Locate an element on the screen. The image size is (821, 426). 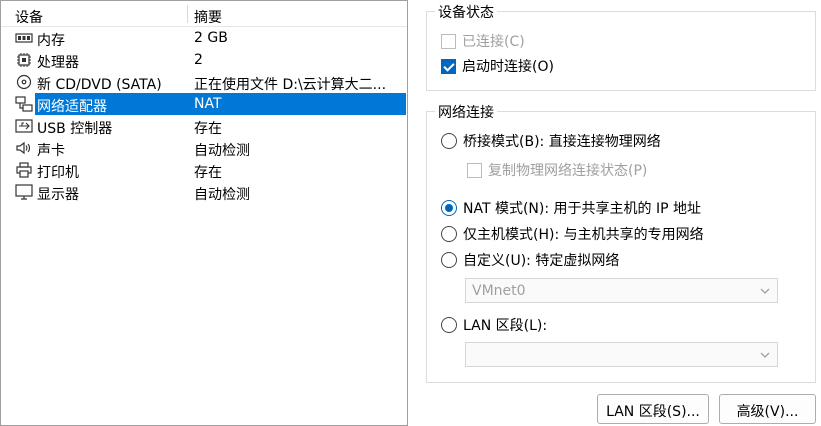
processor-icon is located at coordinates (24, 60).